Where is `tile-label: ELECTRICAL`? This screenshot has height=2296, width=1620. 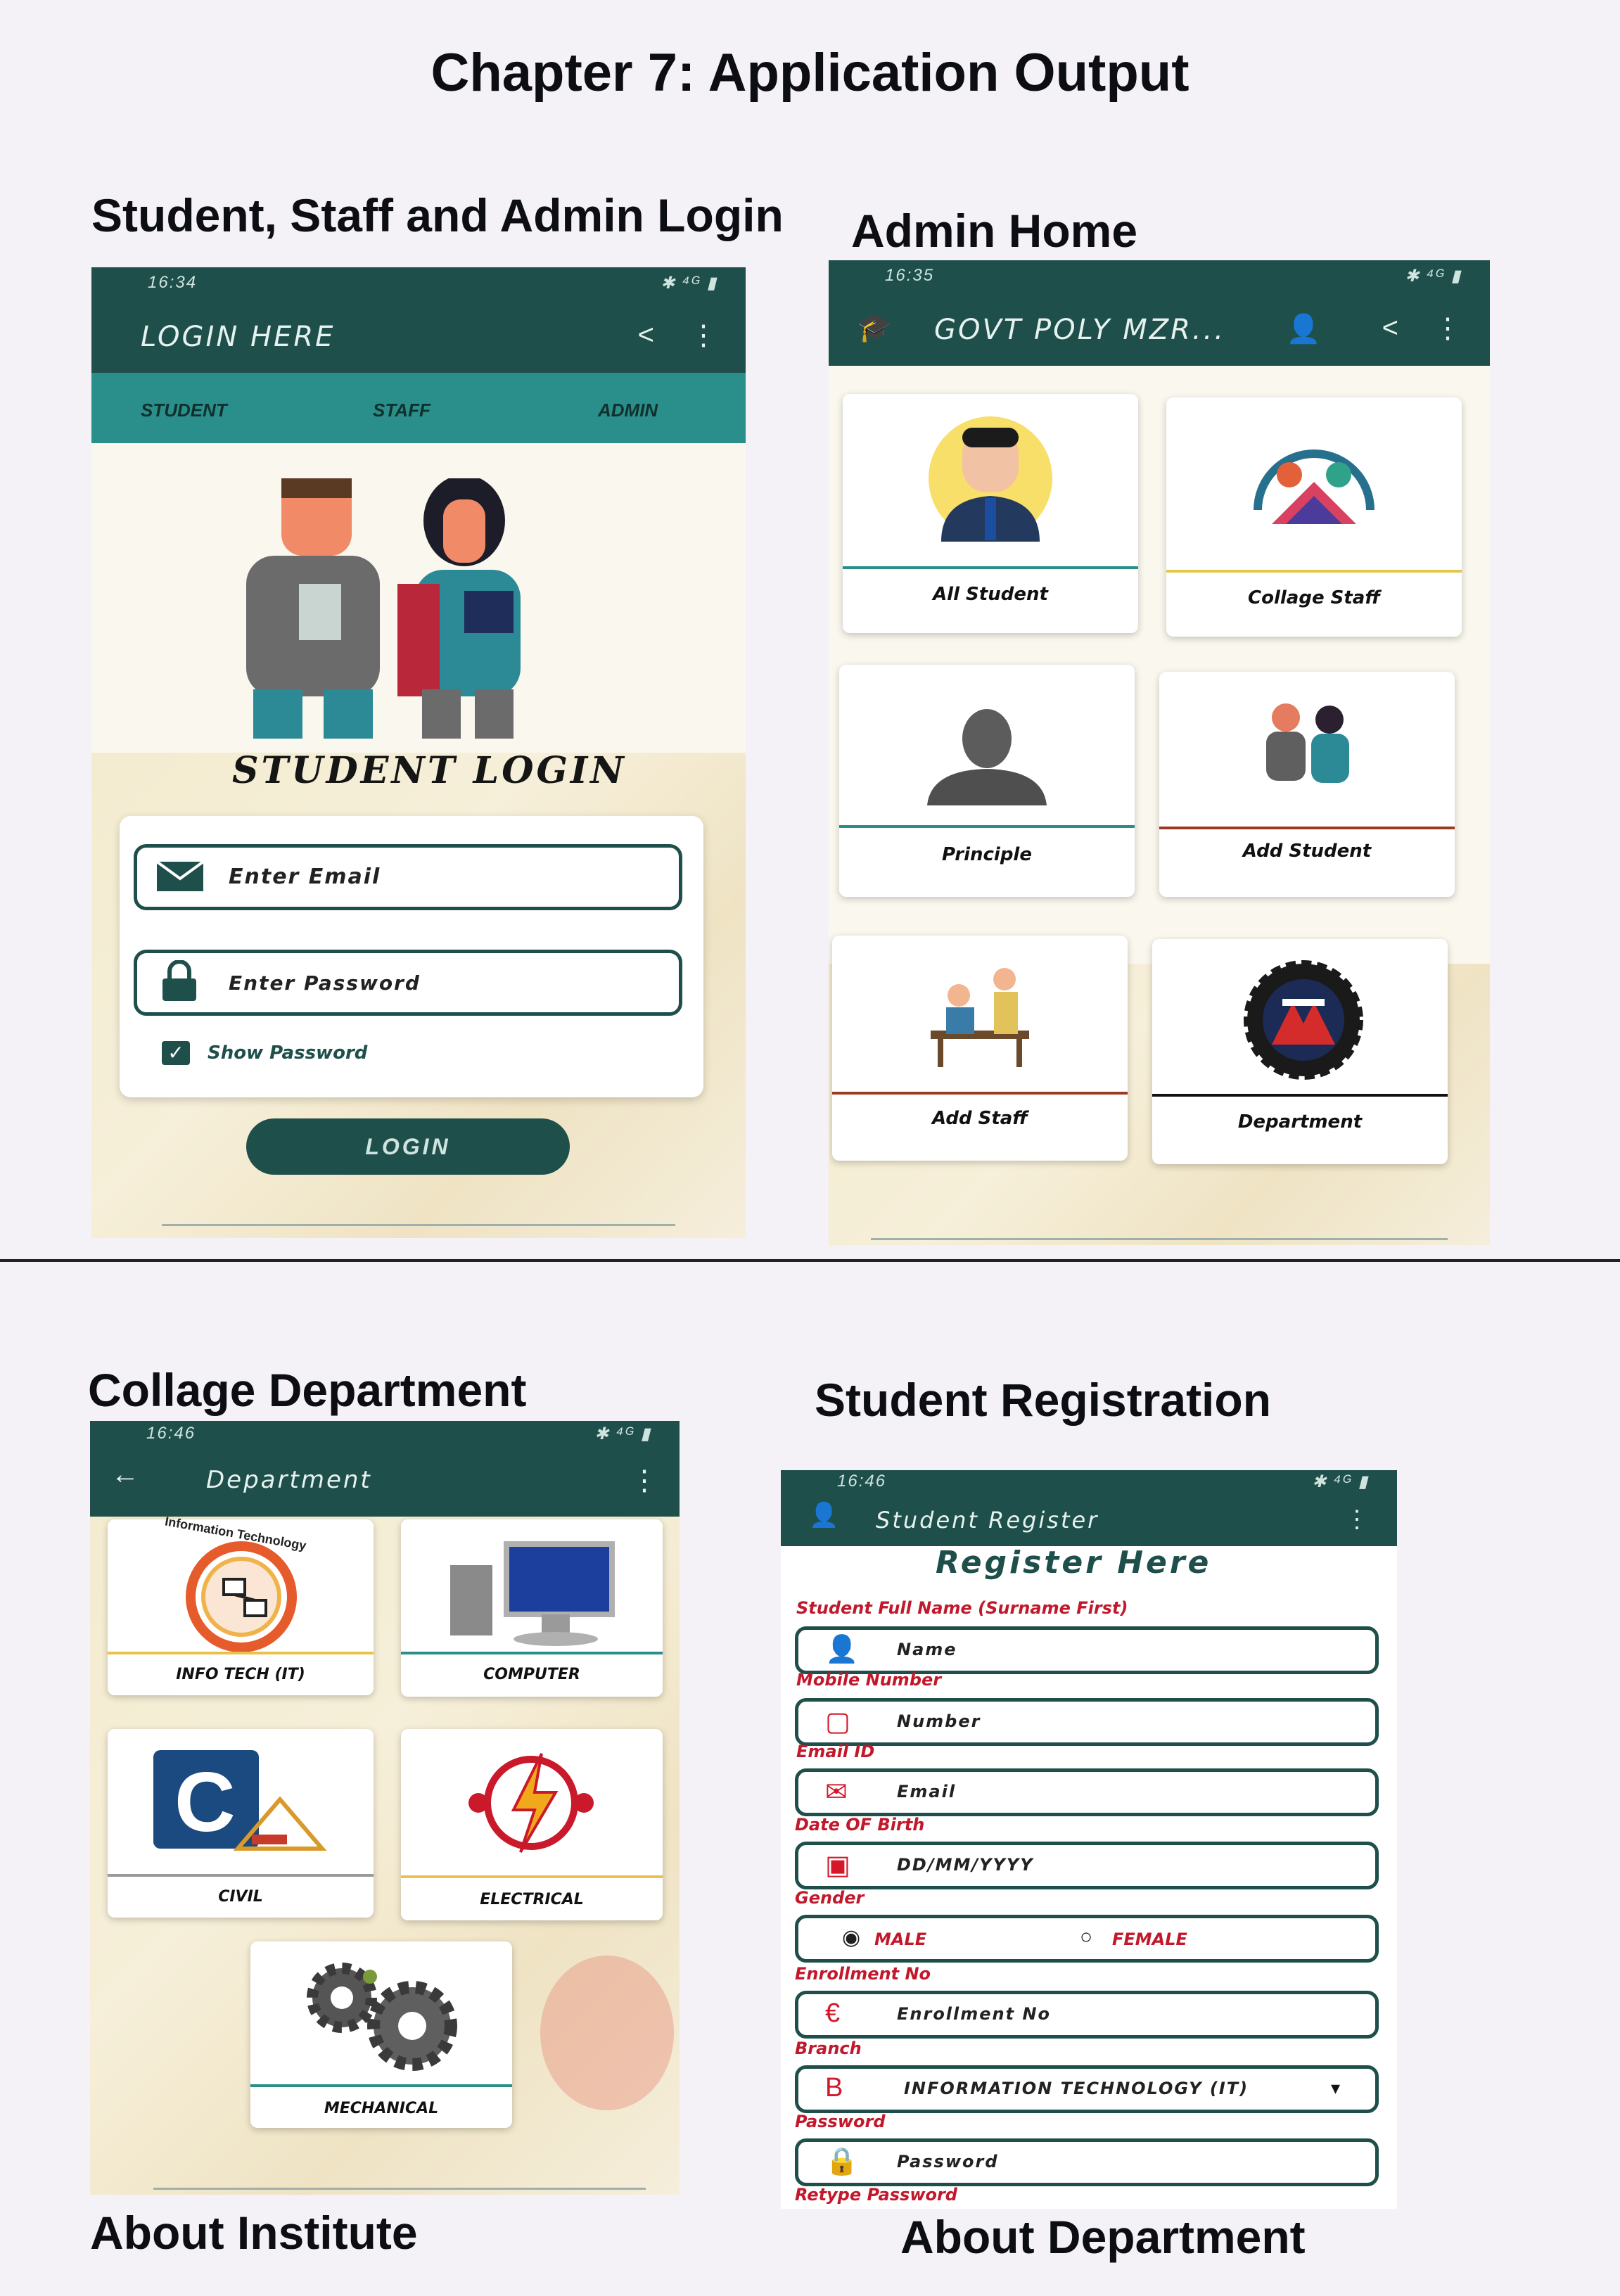 tile-label: ELECTRICAL is located at coordinates (532, 1900).